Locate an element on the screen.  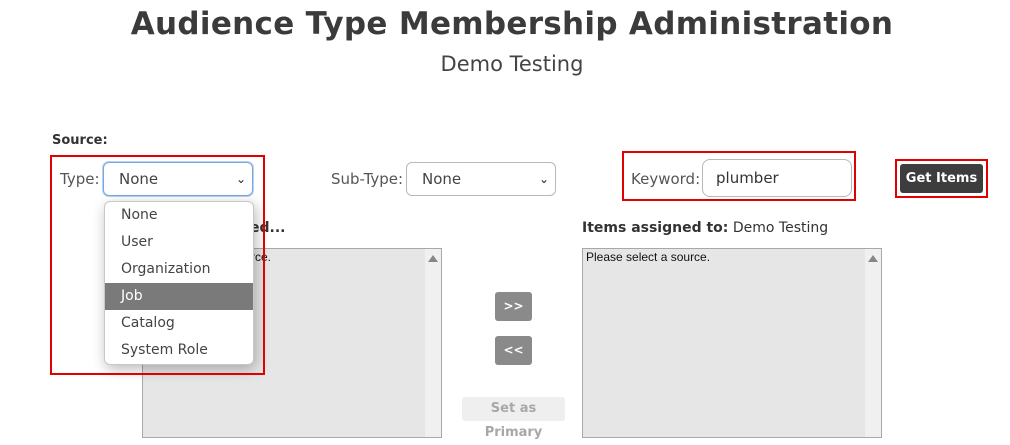
set-as-primary-button: Set as Primary is located at coordinates (513, 418).